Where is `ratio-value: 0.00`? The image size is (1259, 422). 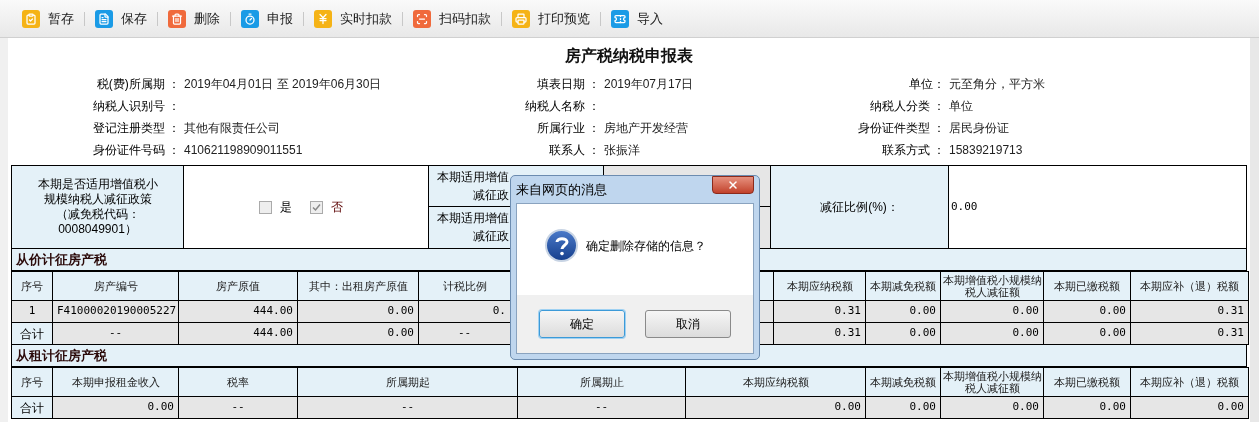
ratio-value: 0.00 is located at coordinates (964, 206).